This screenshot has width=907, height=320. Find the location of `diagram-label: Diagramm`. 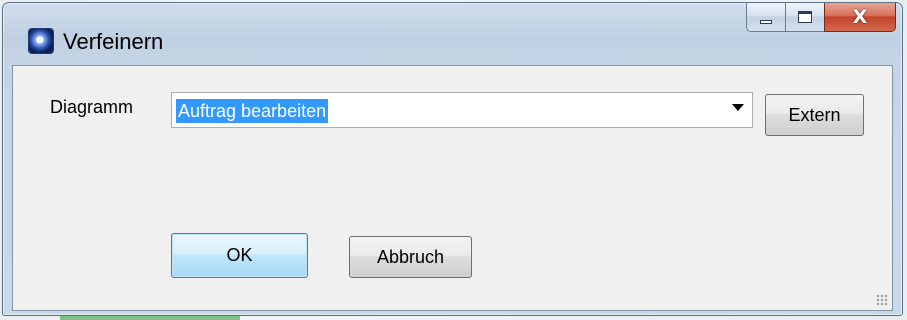

diagram-label: Diagramm is located at coordinates (92, 107).